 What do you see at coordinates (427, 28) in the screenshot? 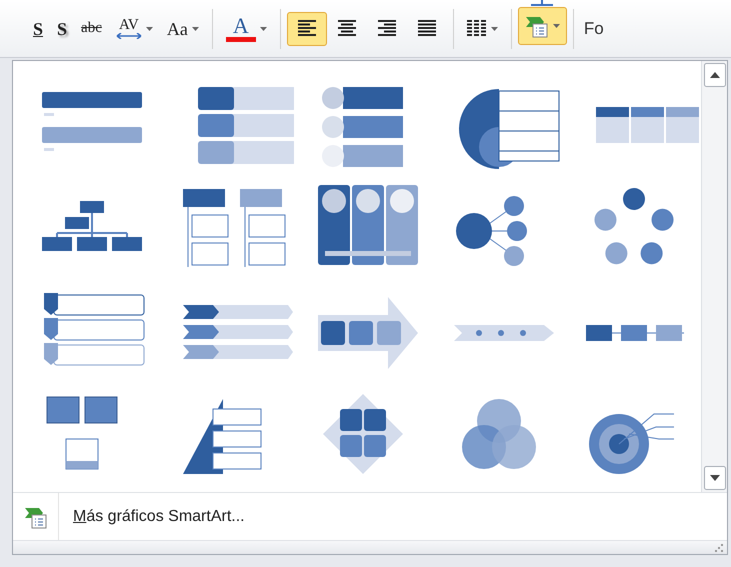
I see `justify-icon` at bounding box center [427, 28].